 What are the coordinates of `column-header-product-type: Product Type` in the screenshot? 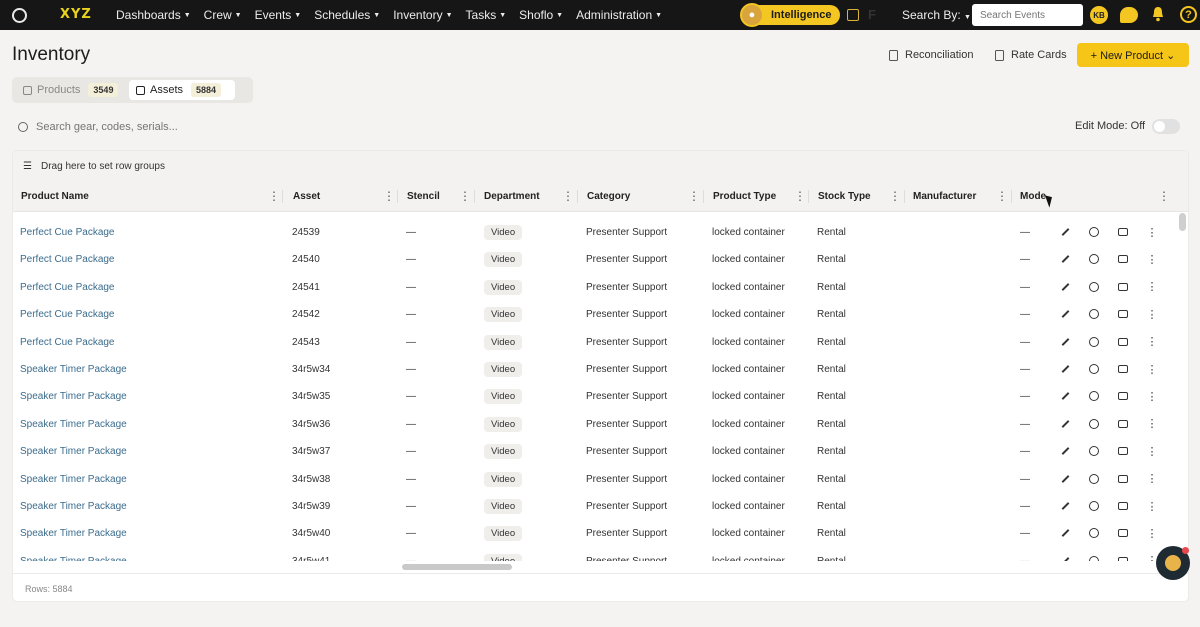 It's located at (744, 196).